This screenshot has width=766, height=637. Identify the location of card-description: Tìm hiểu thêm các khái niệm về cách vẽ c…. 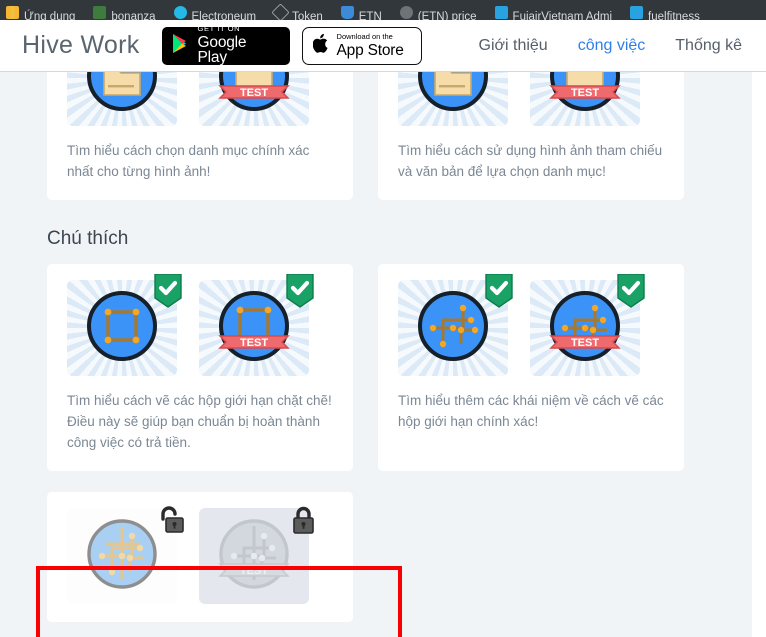
(531, 411).